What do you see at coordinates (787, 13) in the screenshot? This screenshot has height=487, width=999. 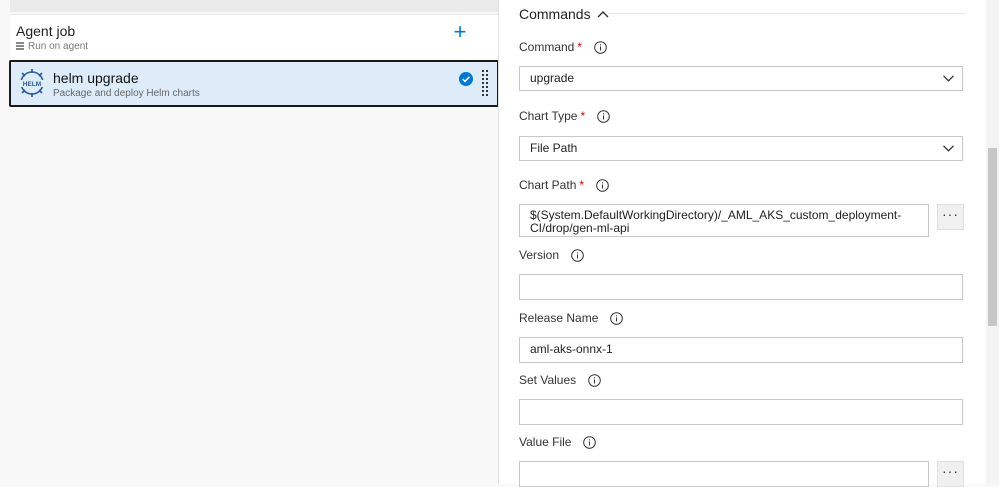 I see `section-divider` at bounding box center [787, 13].